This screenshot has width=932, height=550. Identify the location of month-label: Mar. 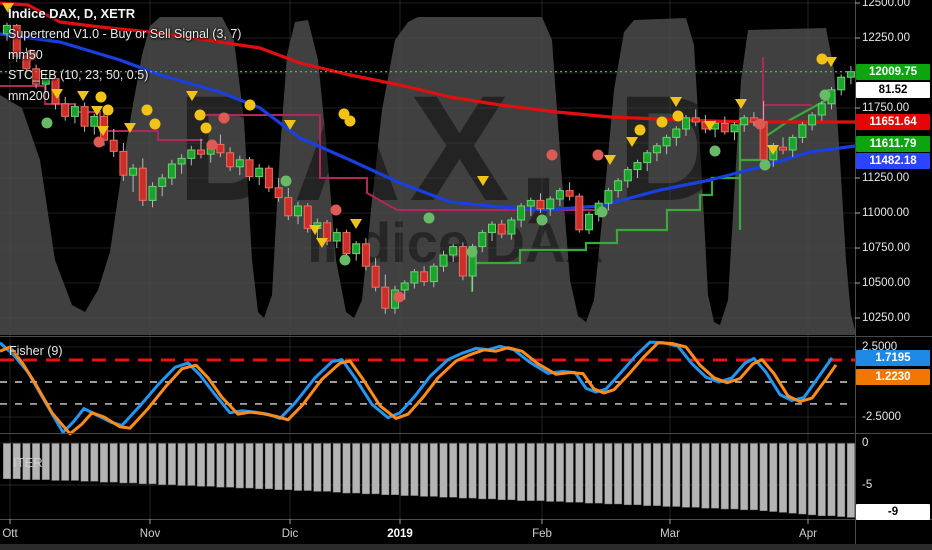
(670, 534).